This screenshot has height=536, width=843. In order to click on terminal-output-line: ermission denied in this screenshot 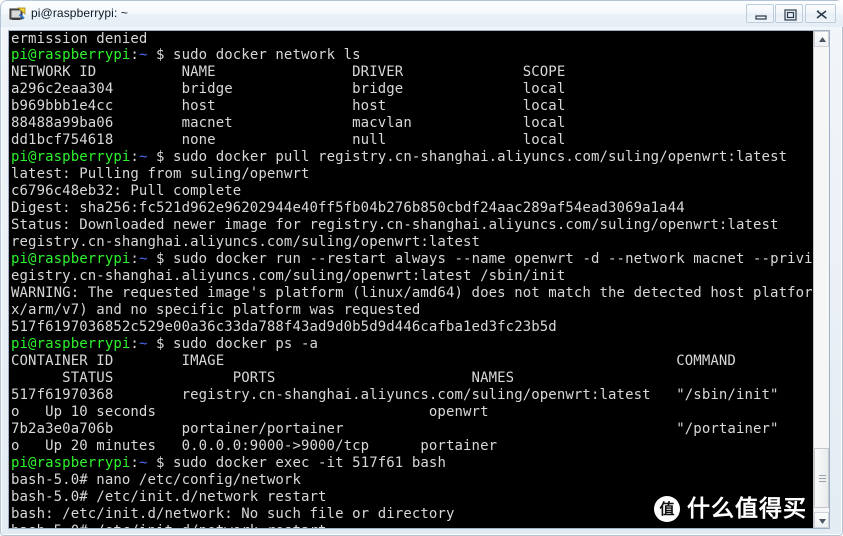, I will do `click(412, 39)`.